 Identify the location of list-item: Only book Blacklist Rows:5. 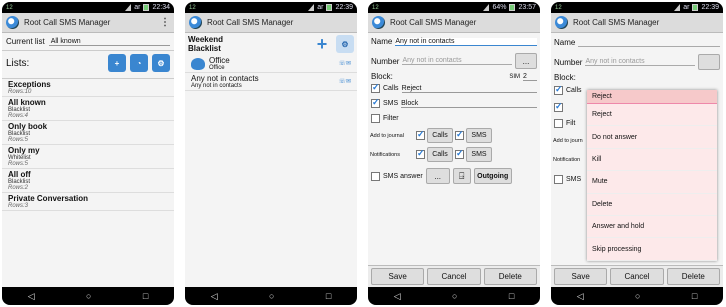
(88, 133).